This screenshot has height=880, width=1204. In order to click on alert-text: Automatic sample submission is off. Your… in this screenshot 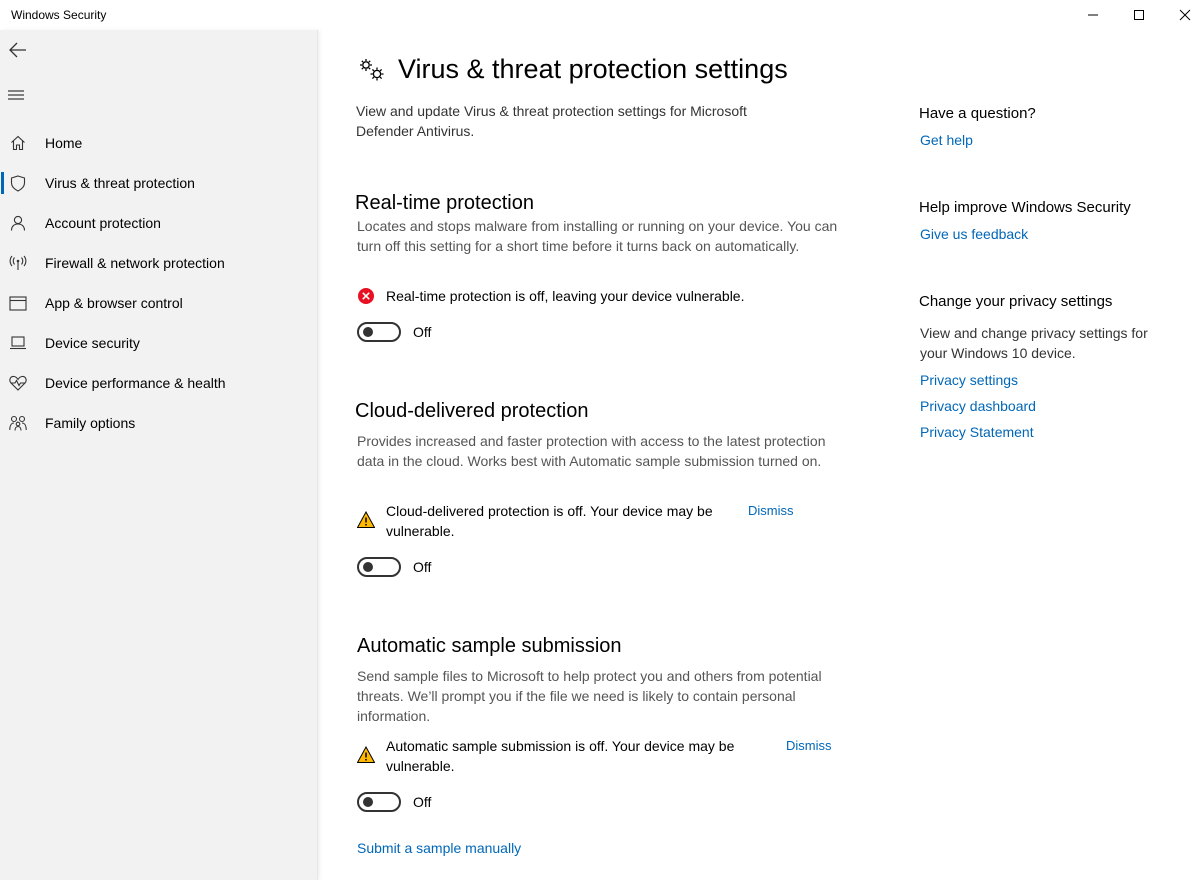, I will do `click(560, 756)`.